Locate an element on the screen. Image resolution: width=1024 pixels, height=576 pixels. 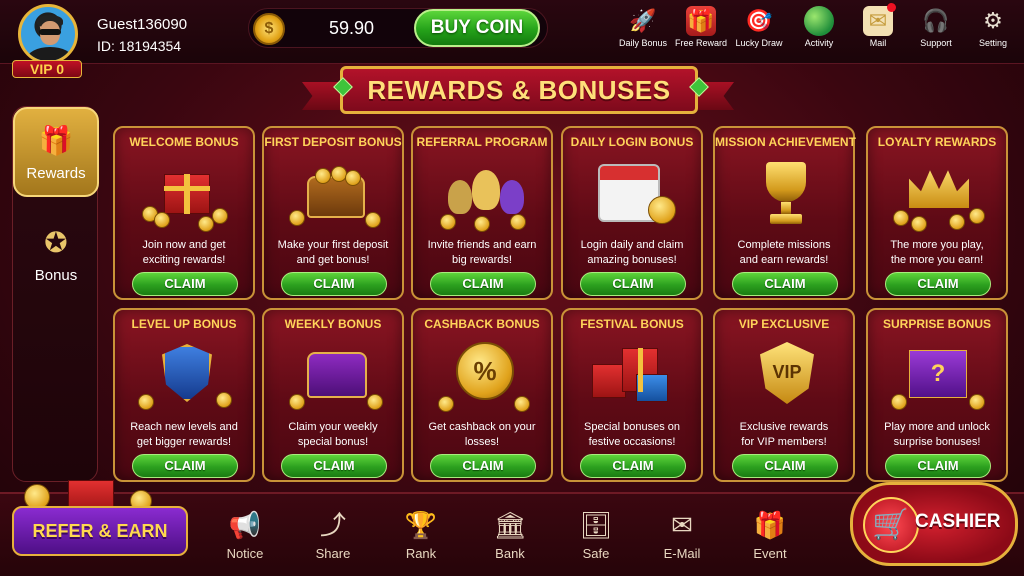
sidebar-item-bonus: ✪ Bonus is located at coordinates (56, 256).